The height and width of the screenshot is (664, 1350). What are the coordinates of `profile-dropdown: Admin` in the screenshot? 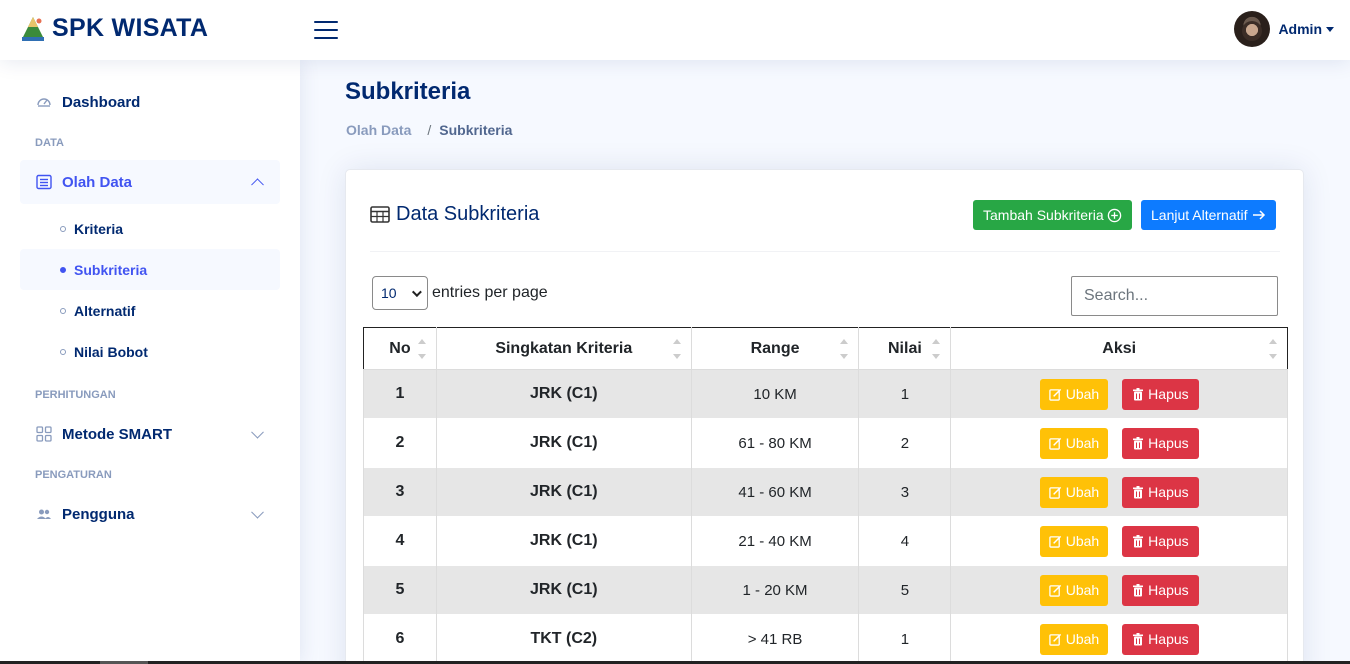 It's located at (1284, 29).